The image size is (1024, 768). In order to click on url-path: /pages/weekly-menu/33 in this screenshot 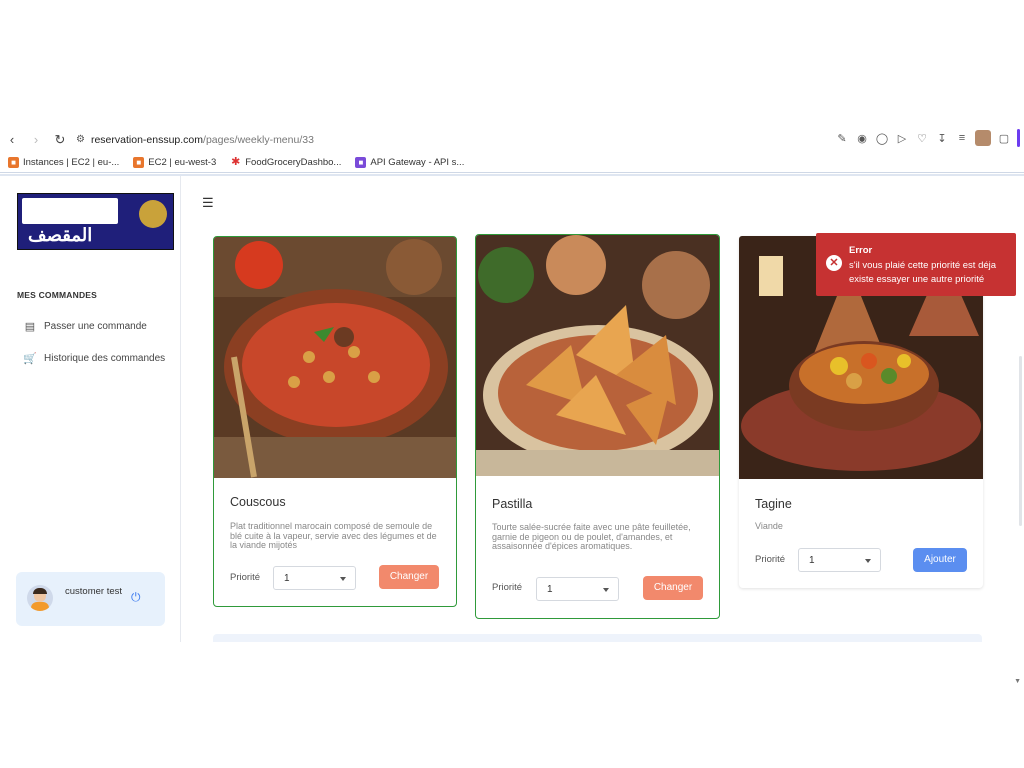, I will do `click(258, 139)`.